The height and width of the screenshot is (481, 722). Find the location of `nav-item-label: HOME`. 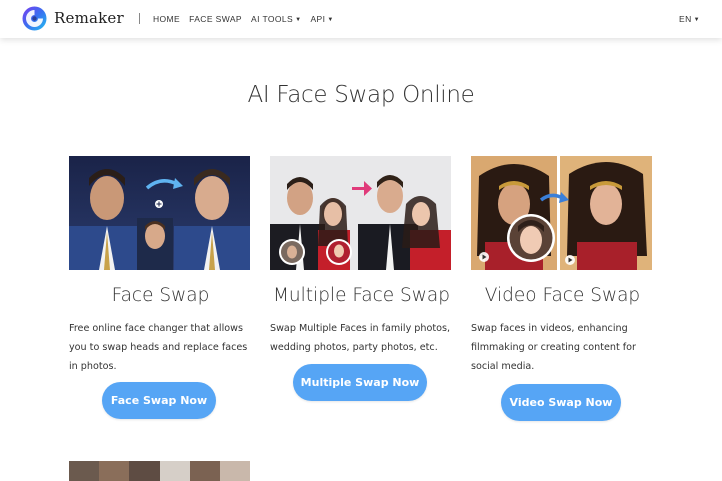

nav-item-label: HOME is located at coordinates (167, 19).